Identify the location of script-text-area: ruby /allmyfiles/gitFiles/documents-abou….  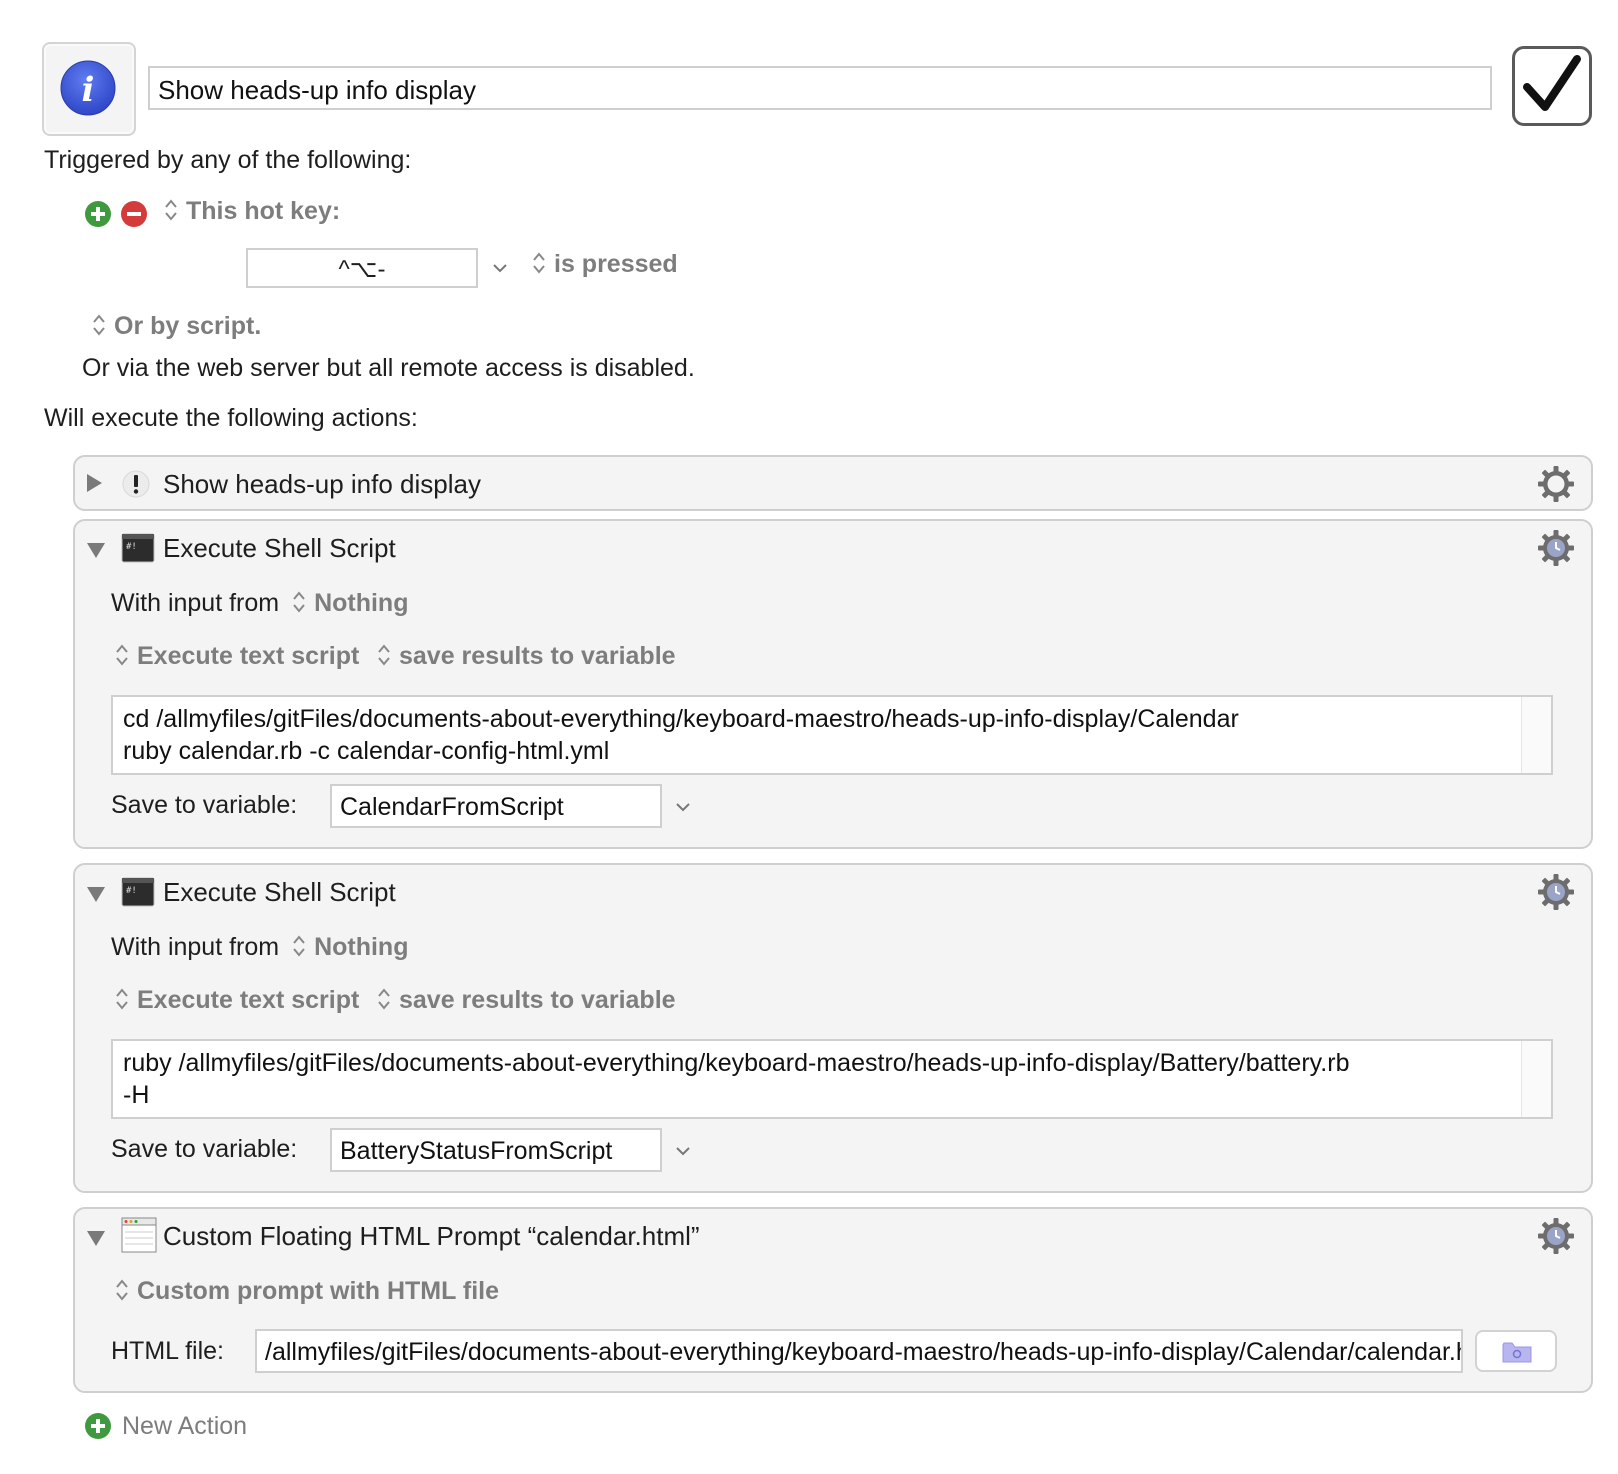
(832, 1079).